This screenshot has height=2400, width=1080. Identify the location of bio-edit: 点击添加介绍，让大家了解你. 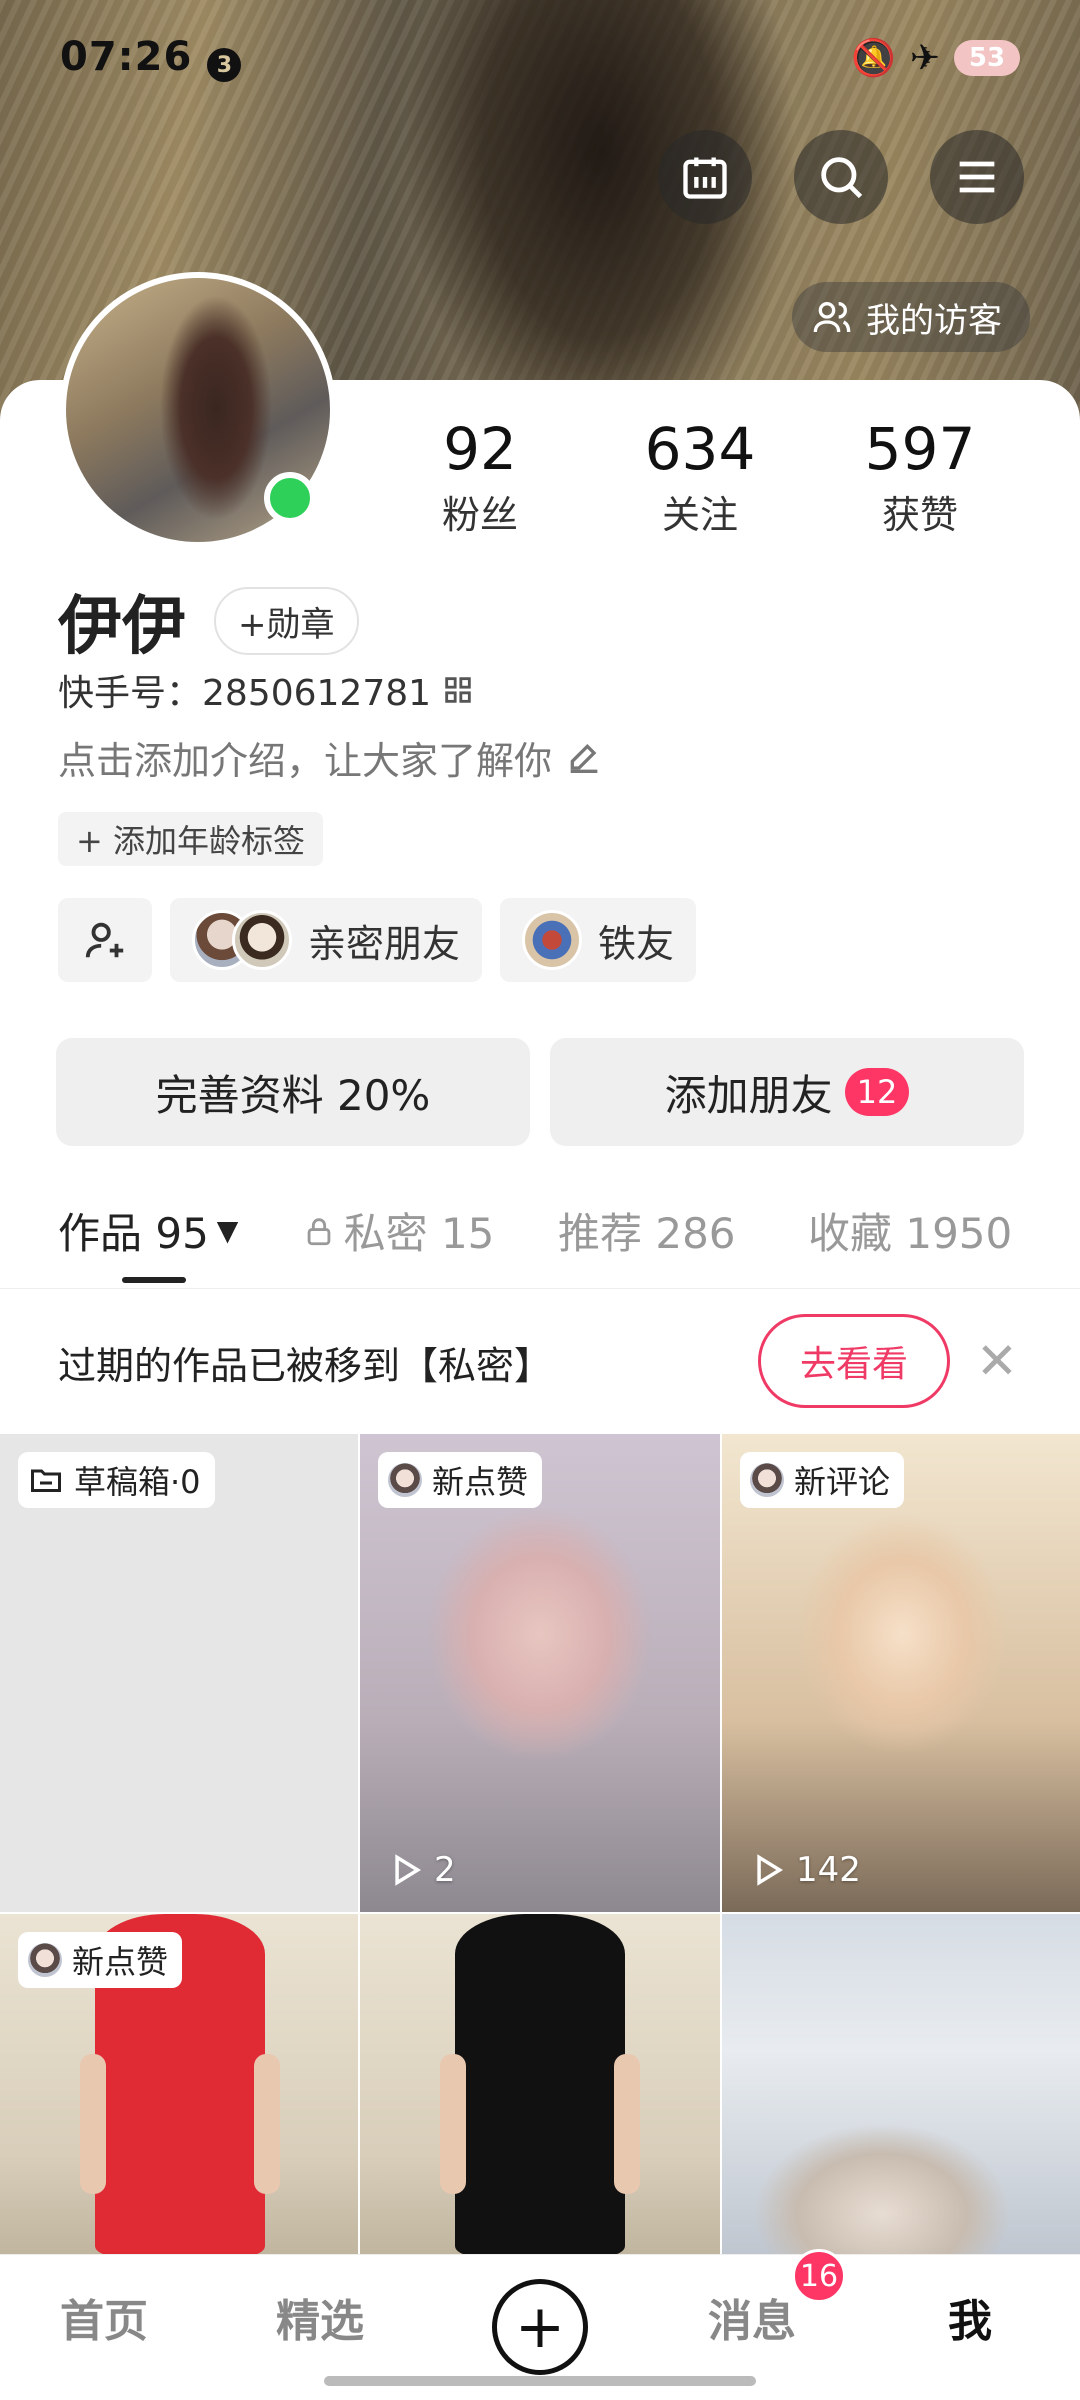
(331, 757).